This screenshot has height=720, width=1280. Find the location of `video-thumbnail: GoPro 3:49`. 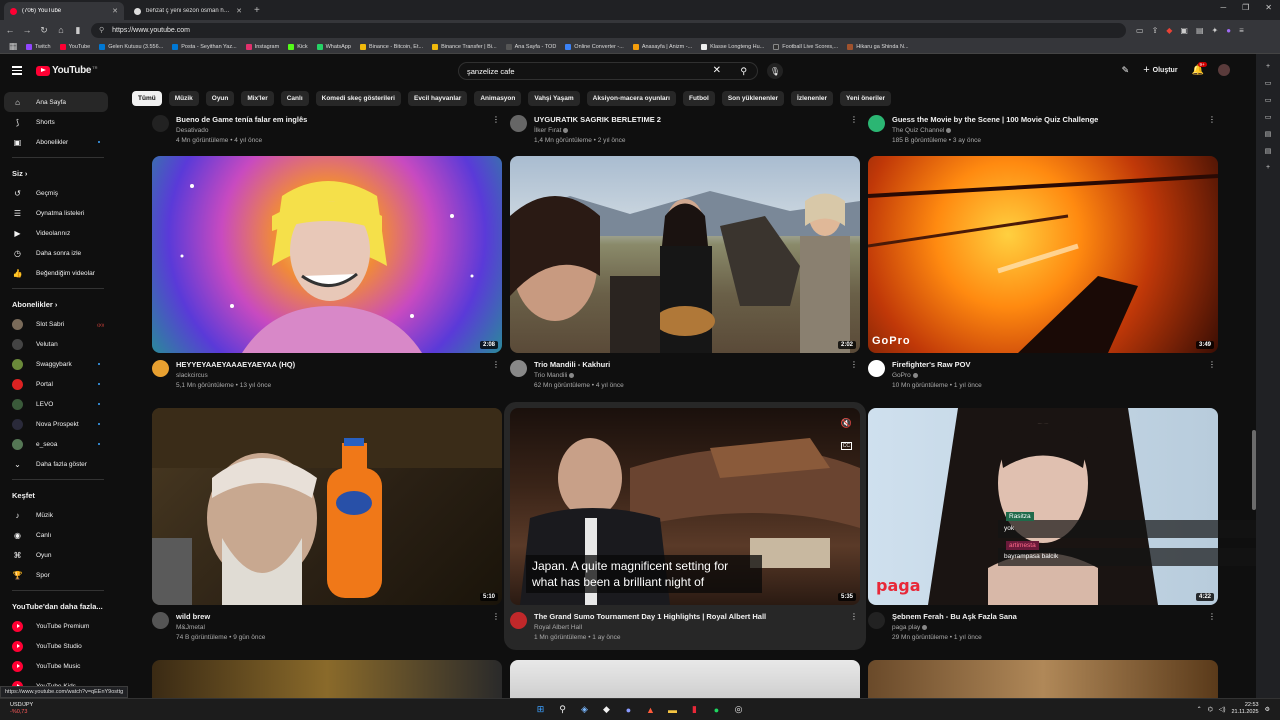

video-thumbnail: GoPro 3:49 is located at coordinates (1043, 254).